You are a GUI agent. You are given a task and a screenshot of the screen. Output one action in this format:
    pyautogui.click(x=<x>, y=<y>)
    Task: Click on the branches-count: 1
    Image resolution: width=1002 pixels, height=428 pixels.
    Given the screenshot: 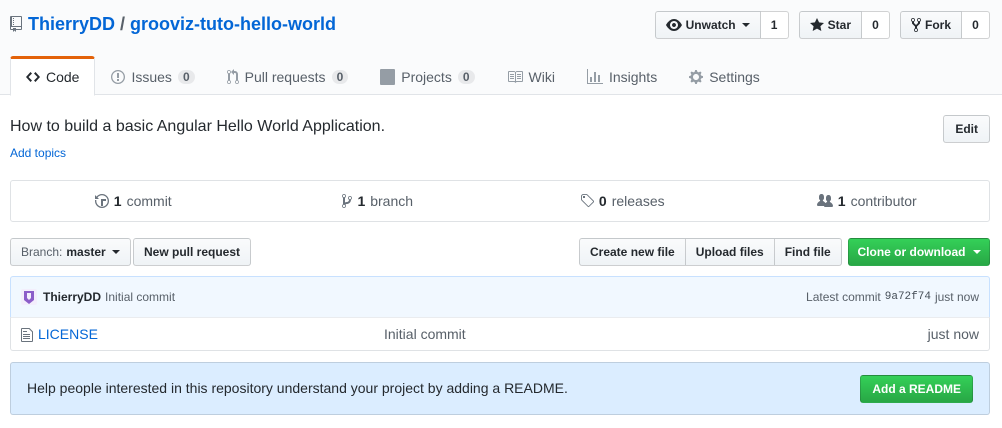 What is the action you would take?
    pyautogui.click(x=361, y=201)
    